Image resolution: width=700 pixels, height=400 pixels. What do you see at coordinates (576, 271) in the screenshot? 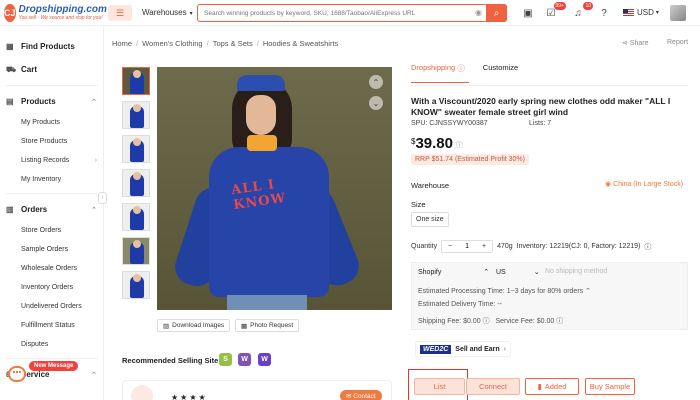
I see `shipping-method-select: No shipping method` at bounding box center [576, 271].